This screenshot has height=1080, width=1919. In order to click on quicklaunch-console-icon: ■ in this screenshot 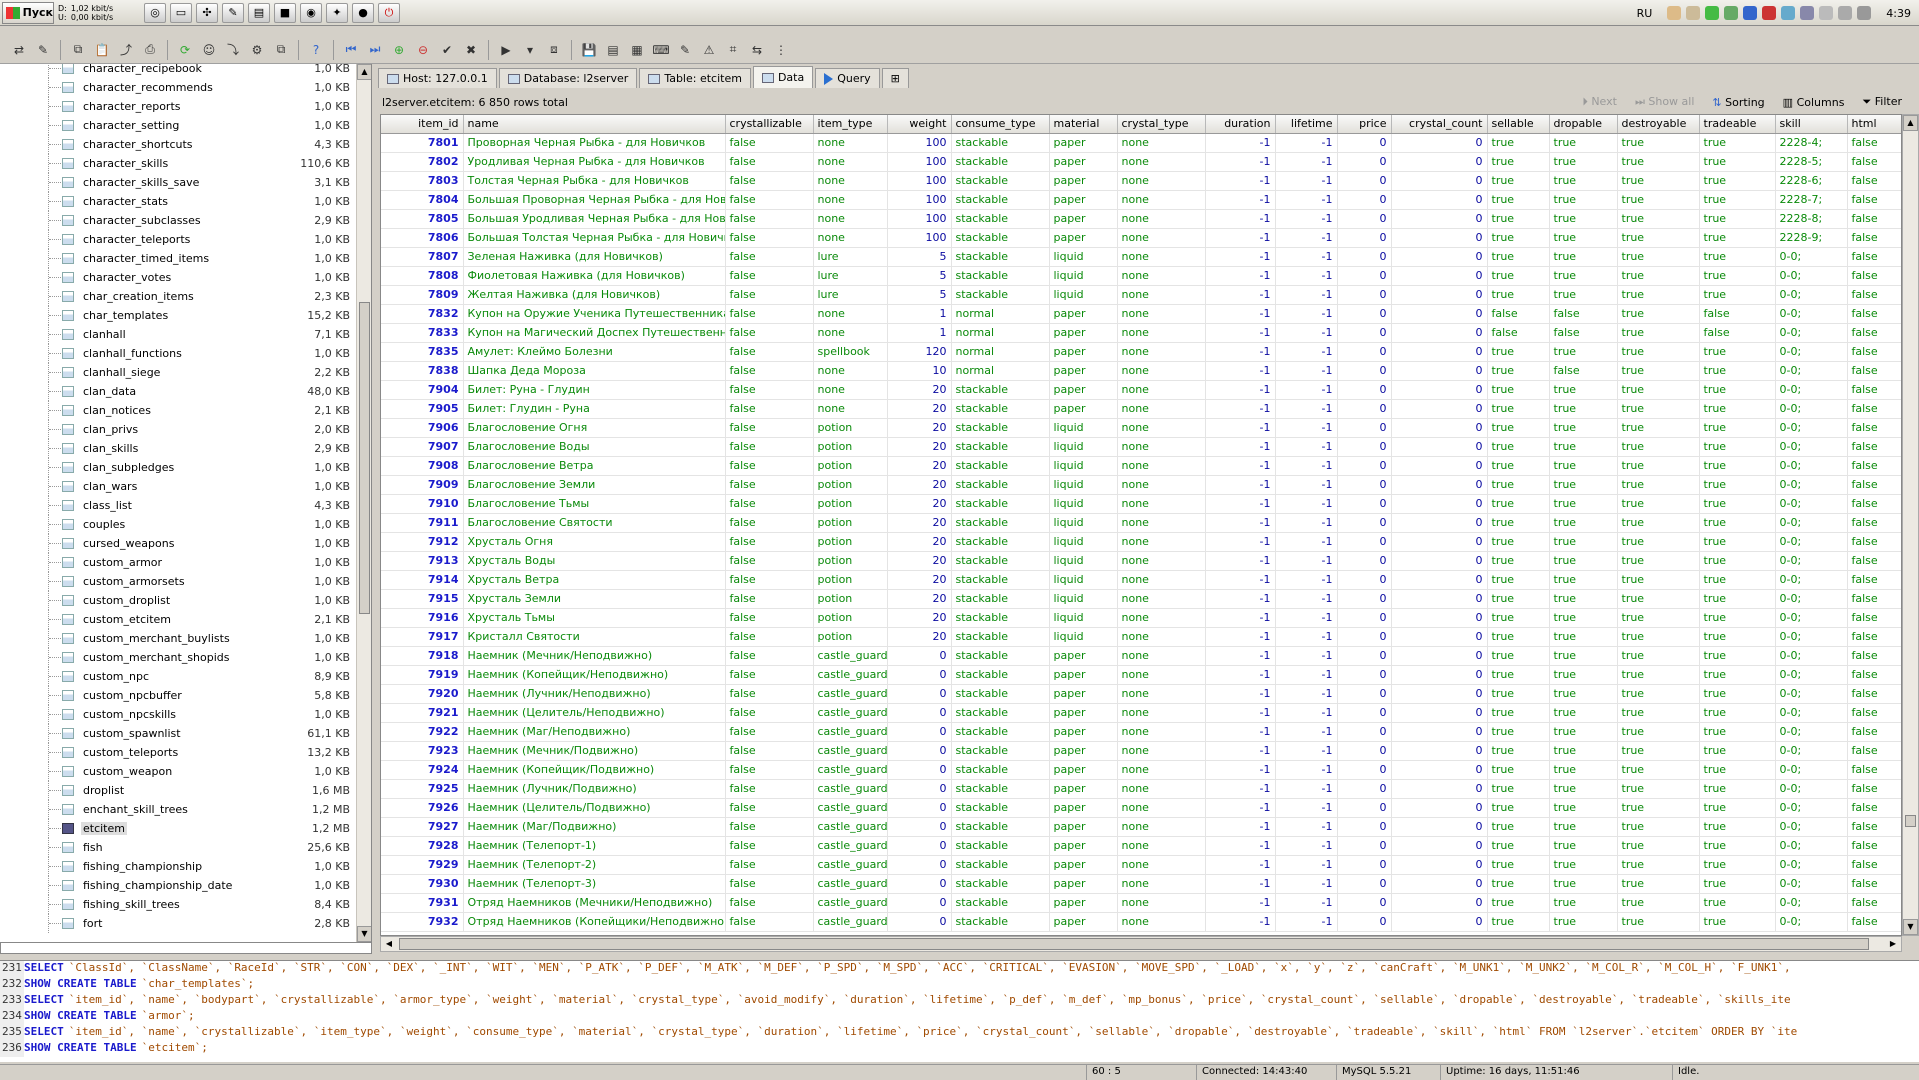, I will do `click(285, 12)`.